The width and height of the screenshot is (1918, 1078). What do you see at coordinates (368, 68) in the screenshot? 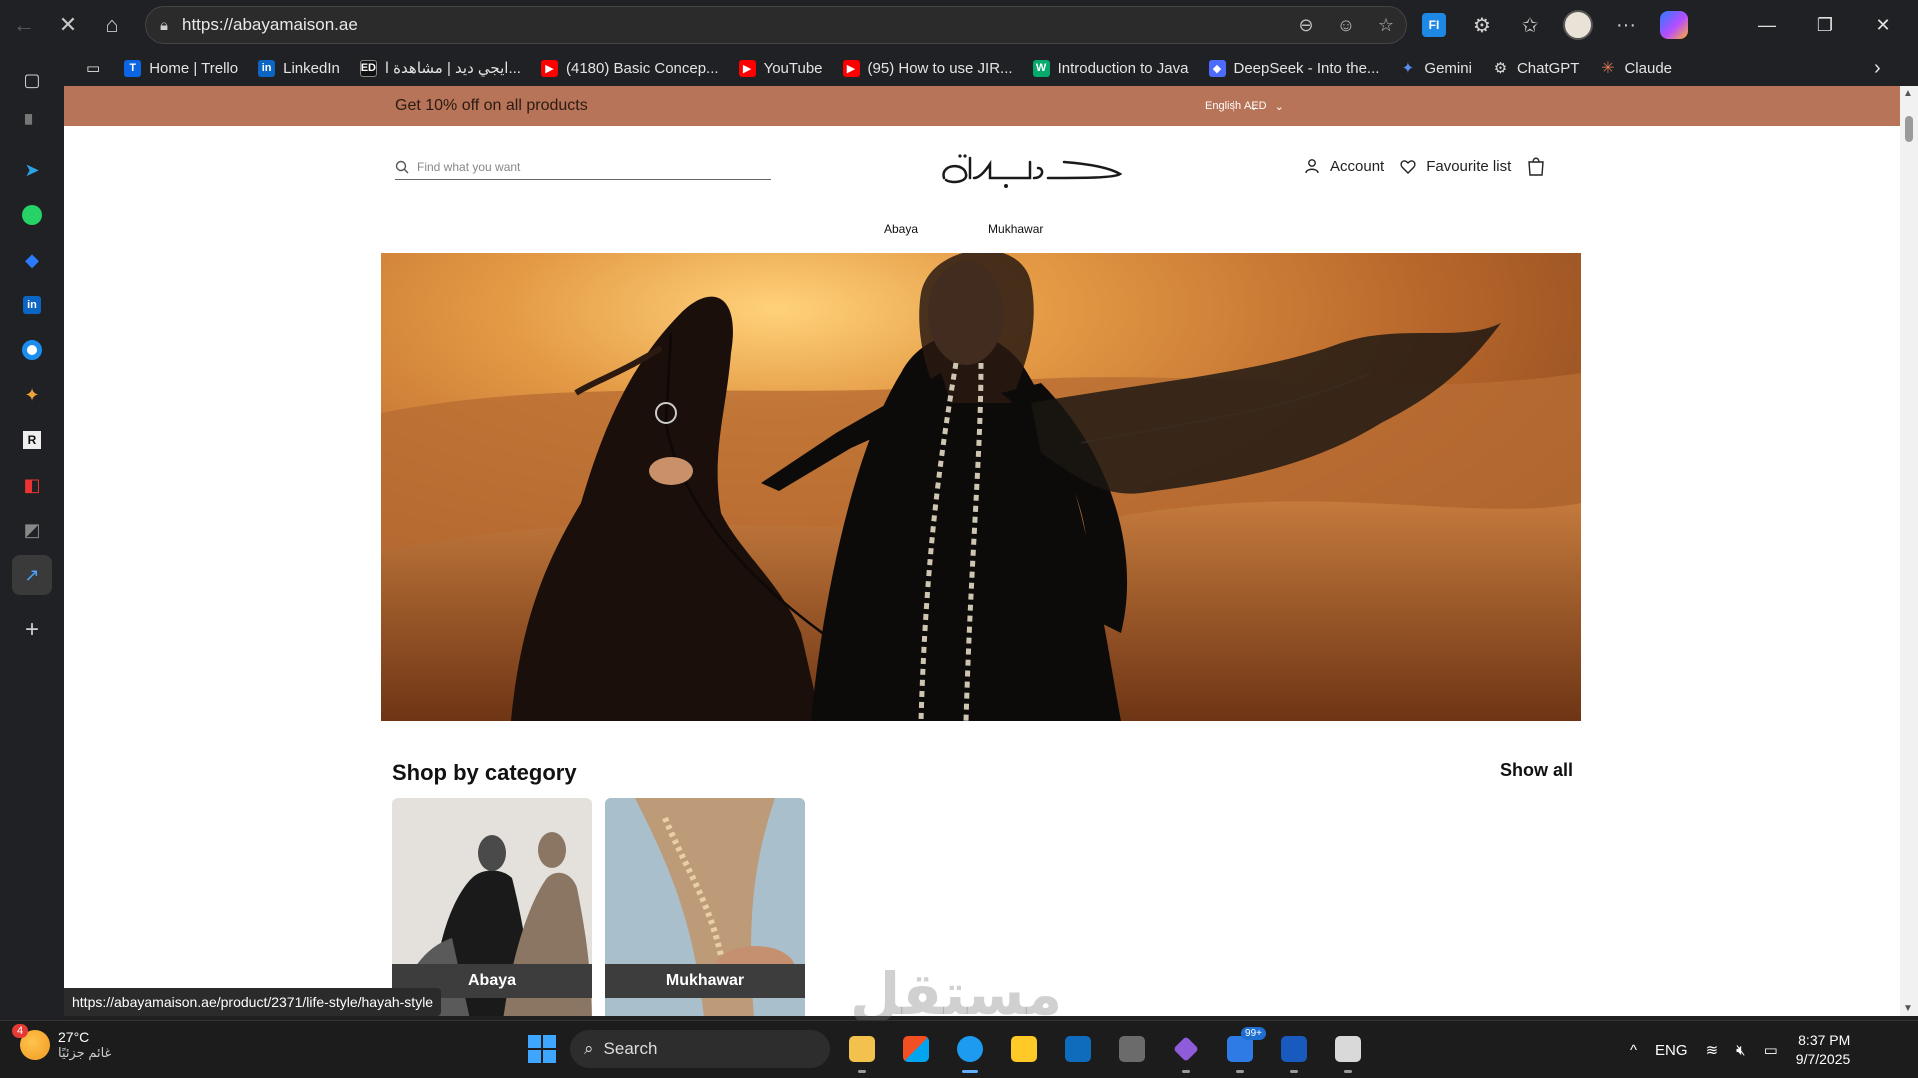
I see `egydead-icon: ED` at bounding box center [368, 68].